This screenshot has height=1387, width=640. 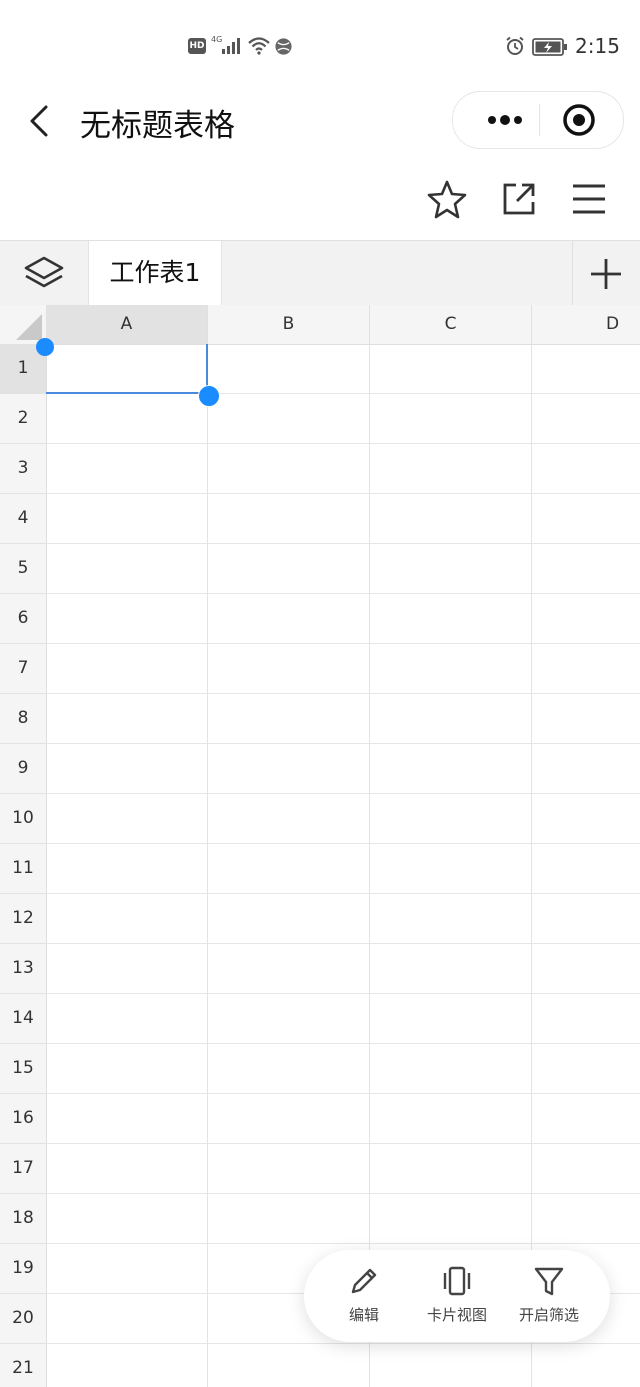 I want to click on row-header: 14, so click(x=23, y=1019).